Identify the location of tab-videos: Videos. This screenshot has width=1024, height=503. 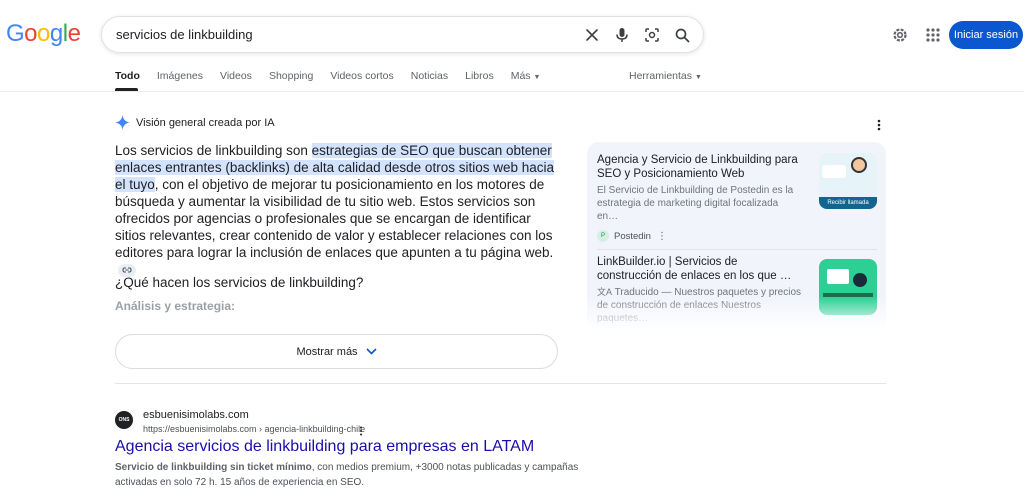
(236, 76).